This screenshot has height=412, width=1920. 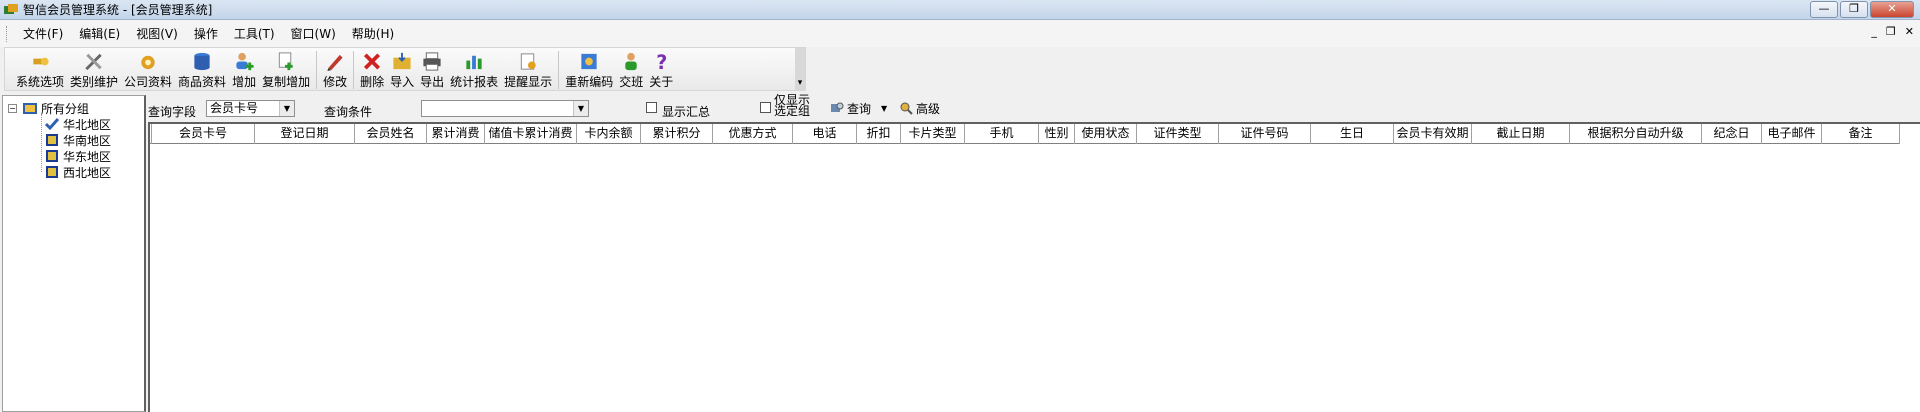 I want to click on statistics-report-button: 统计报表, so click(x=474, y=69).